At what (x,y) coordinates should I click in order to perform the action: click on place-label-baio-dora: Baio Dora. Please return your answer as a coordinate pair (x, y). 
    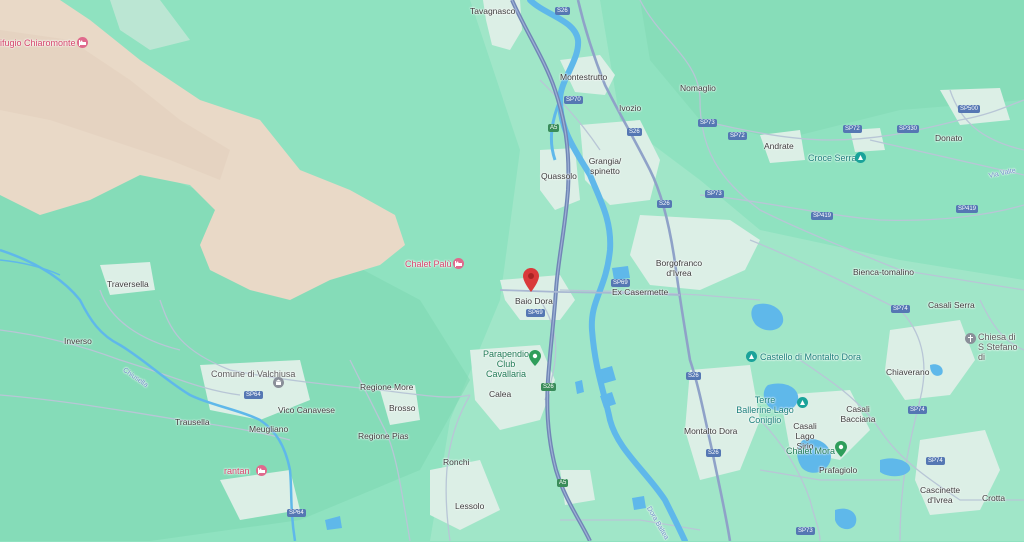
    Looking at the image, I should click on (534, 301).